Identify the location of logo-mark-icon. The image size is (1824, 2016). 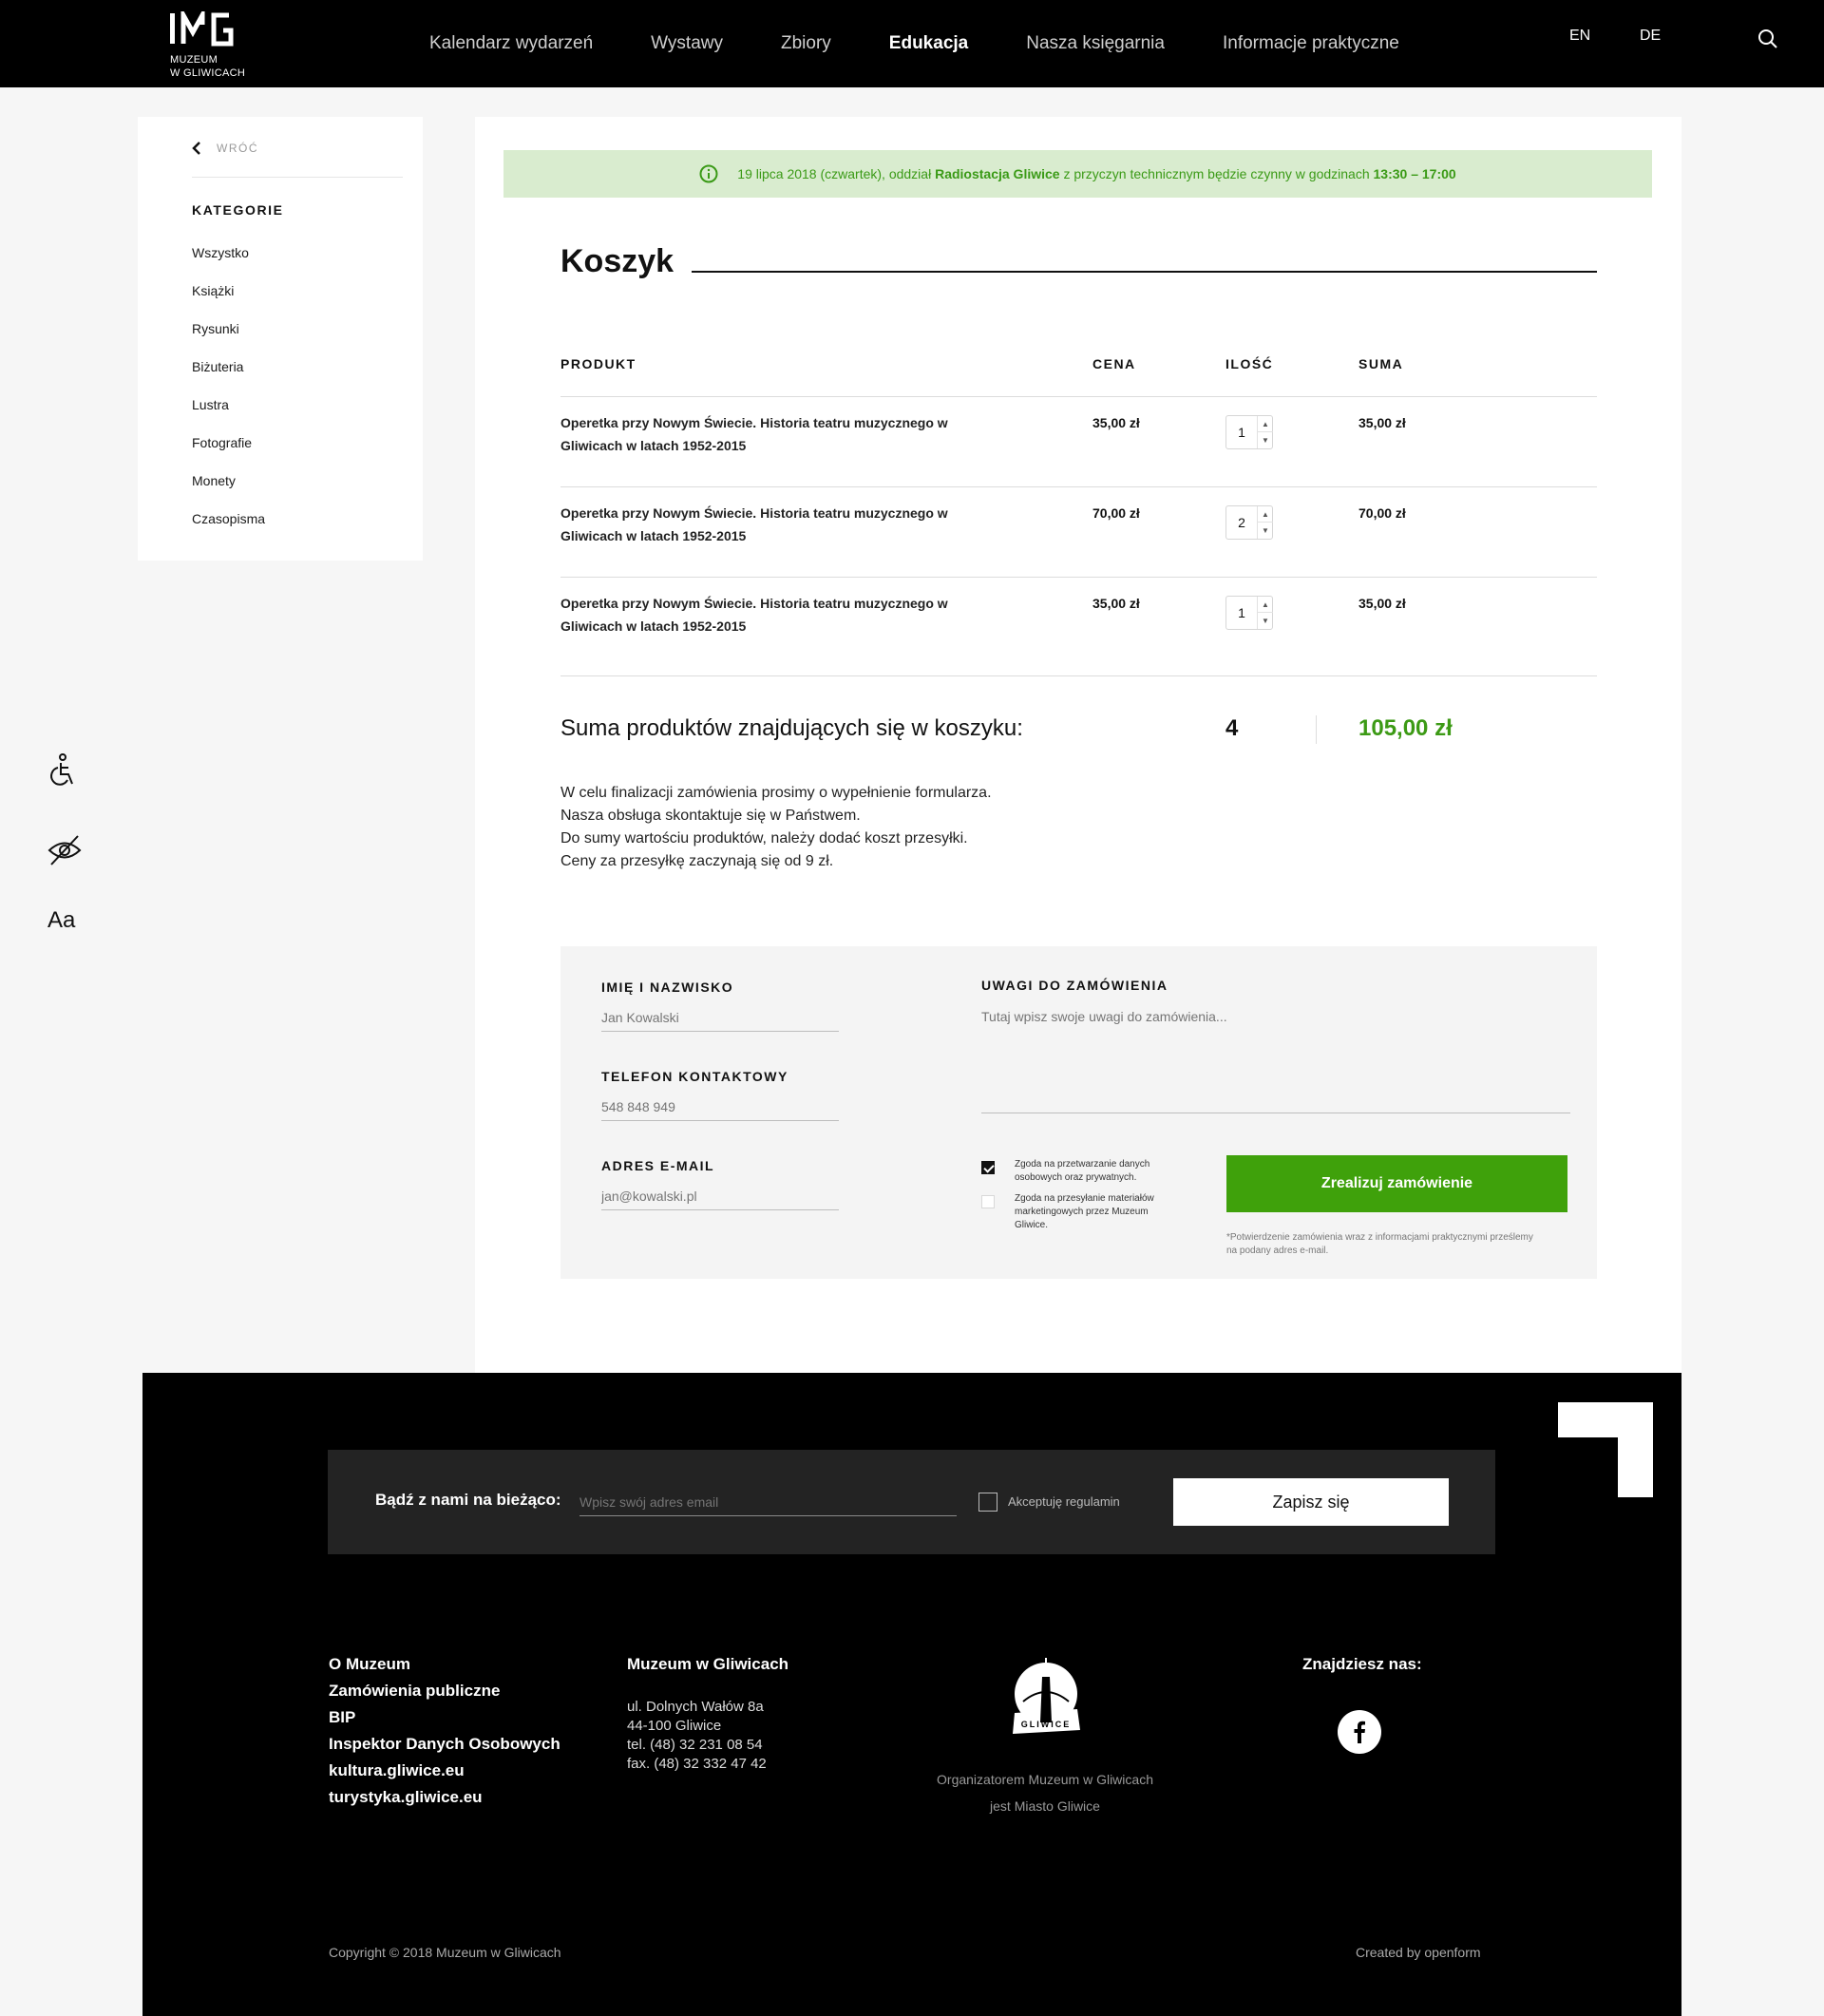
(202, 29).